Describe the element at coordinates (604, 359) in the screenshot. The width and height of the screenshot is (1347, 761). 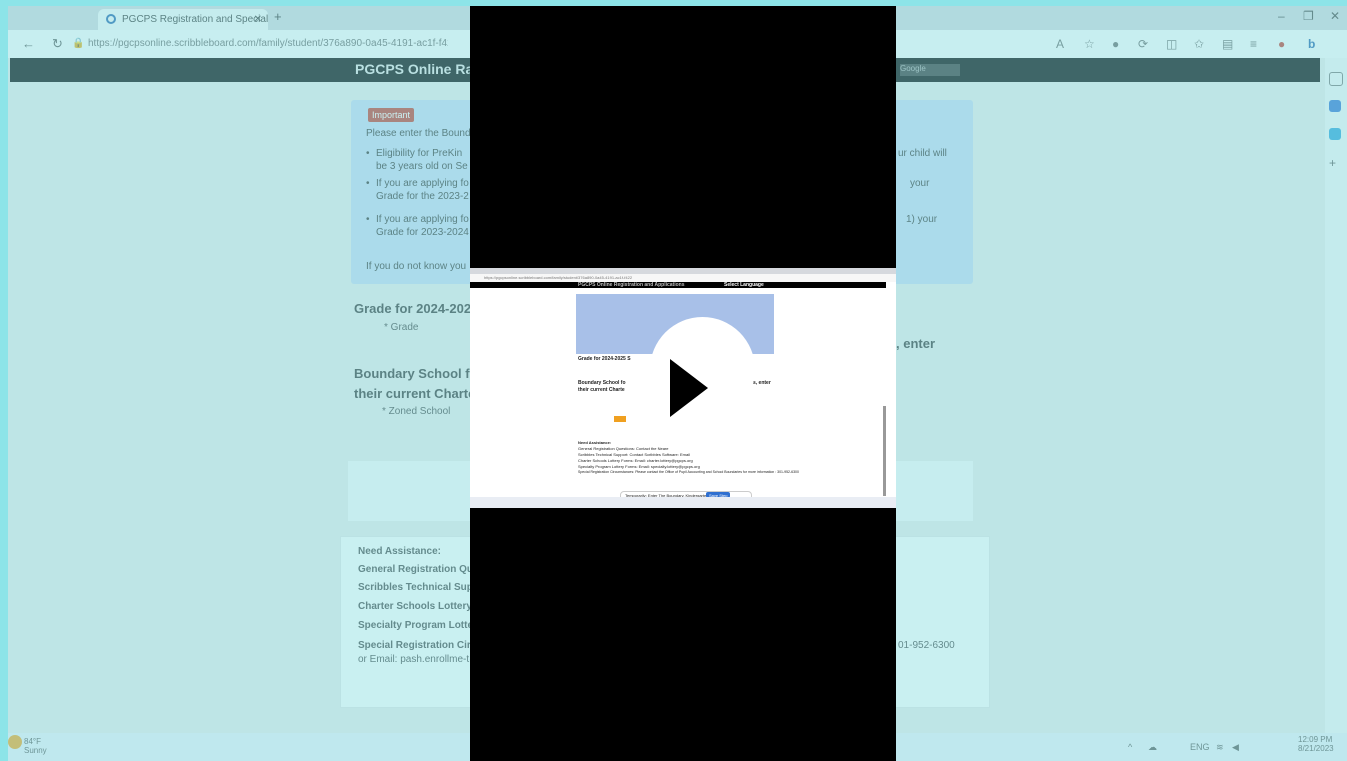
I see `thumb-grade-heading: Grade for 2024-2025 S` at that location.